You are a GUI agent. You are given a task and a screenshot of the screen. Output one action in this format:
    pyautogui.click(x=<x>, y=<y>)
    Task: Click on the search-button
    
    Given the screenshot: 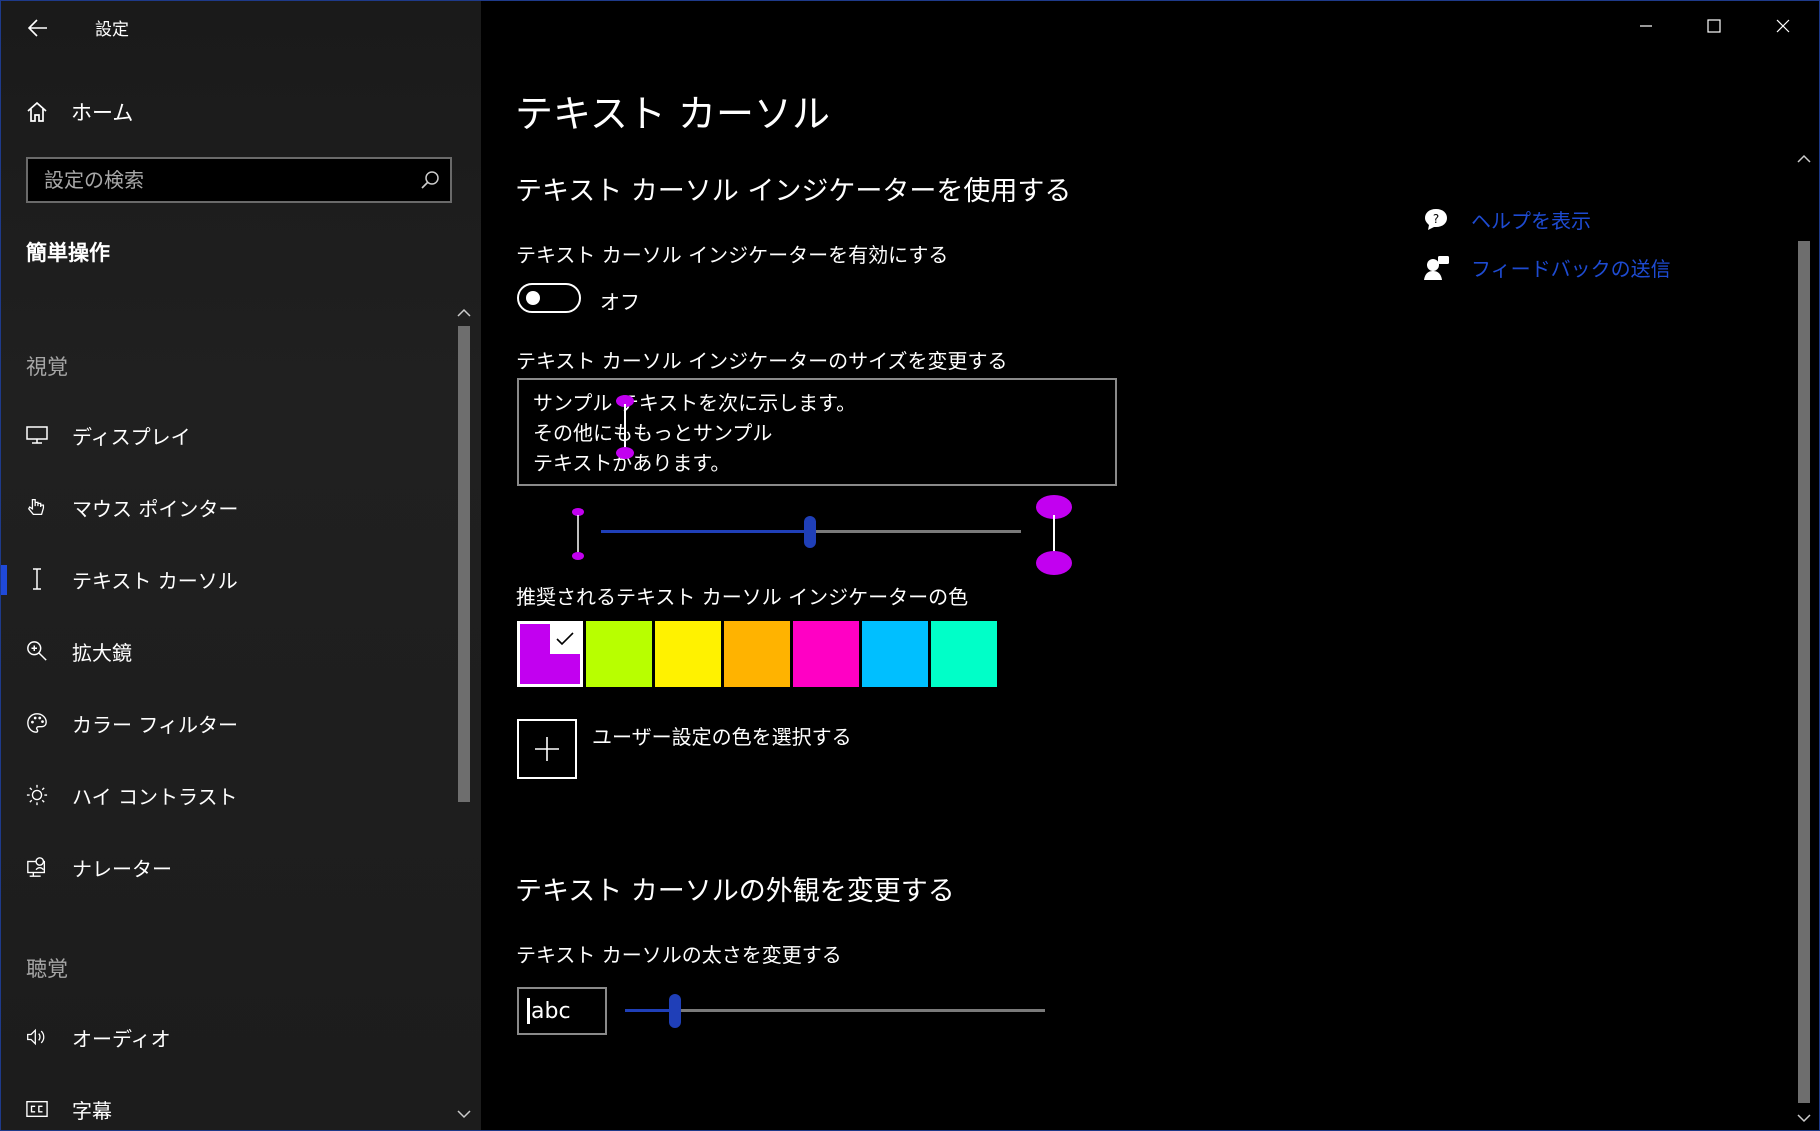 What is the action you would take?
    pyautogui.click(x=430, y=180)
    